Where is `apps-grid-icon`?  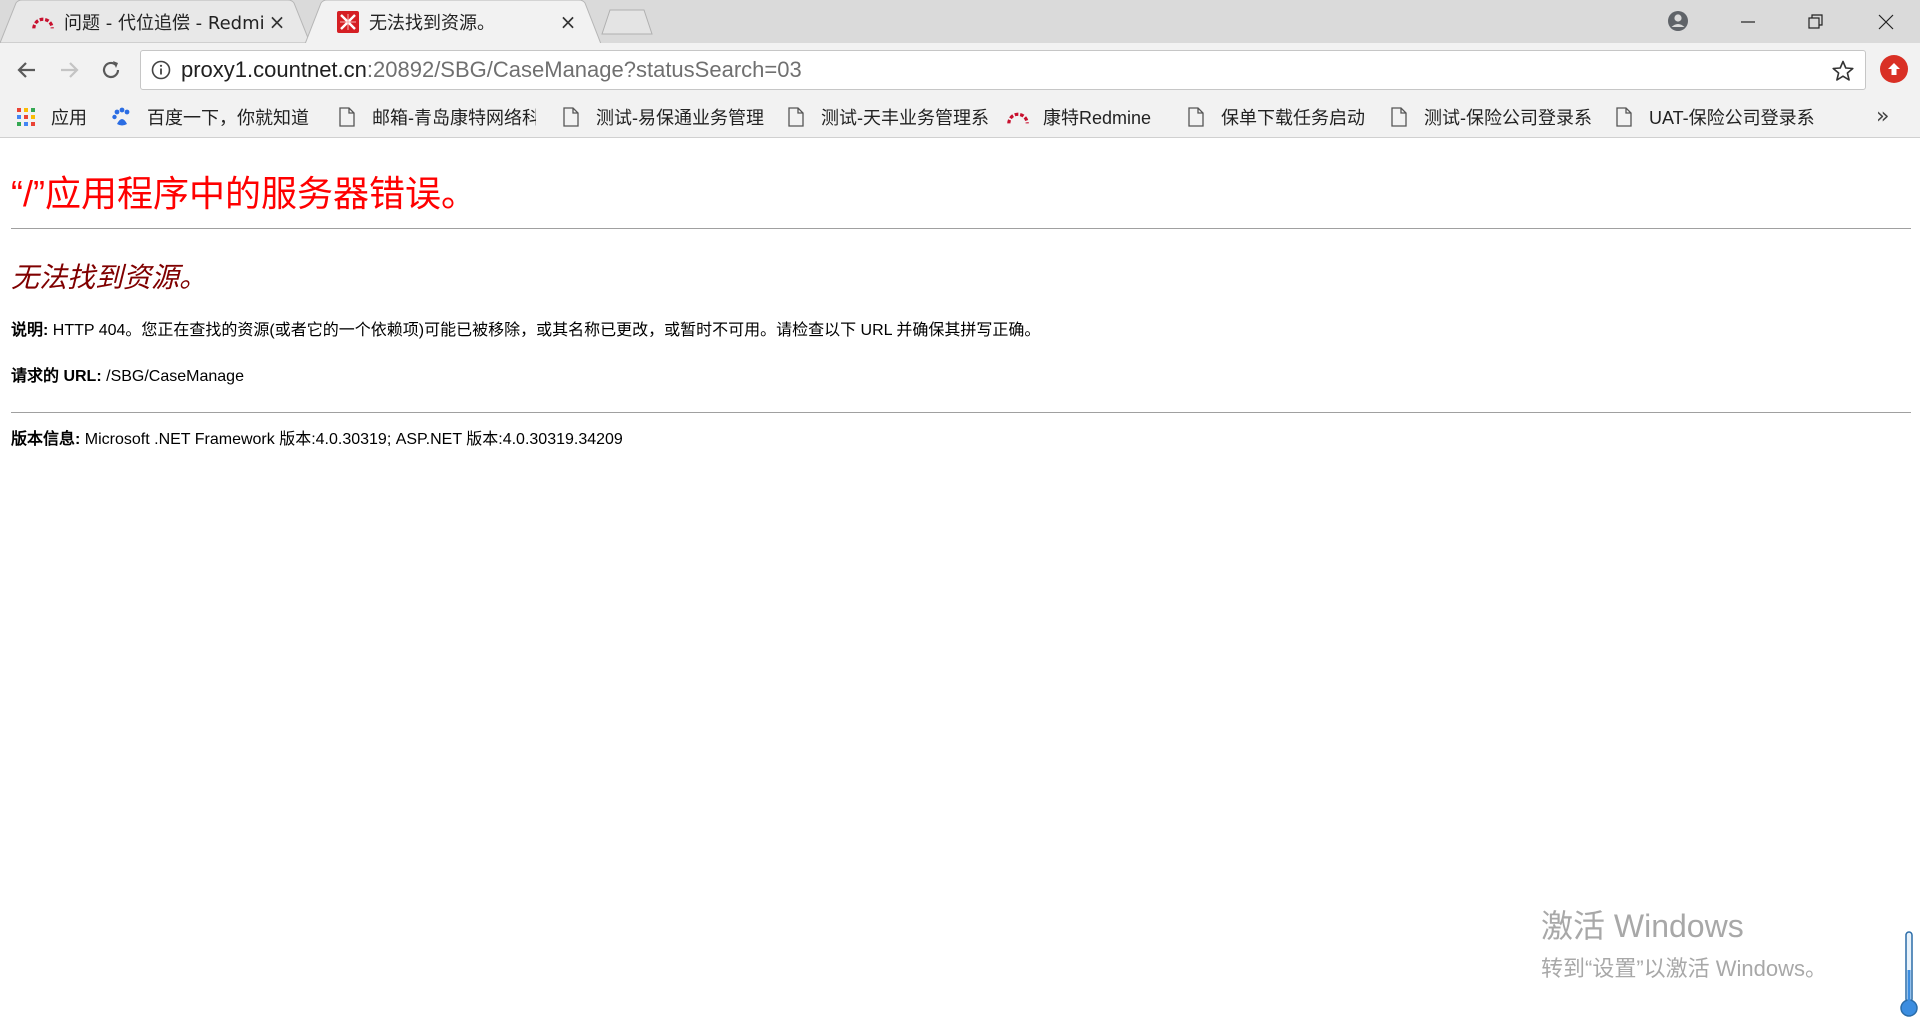 apps-grid-icon is located at coordinates (26, 117).